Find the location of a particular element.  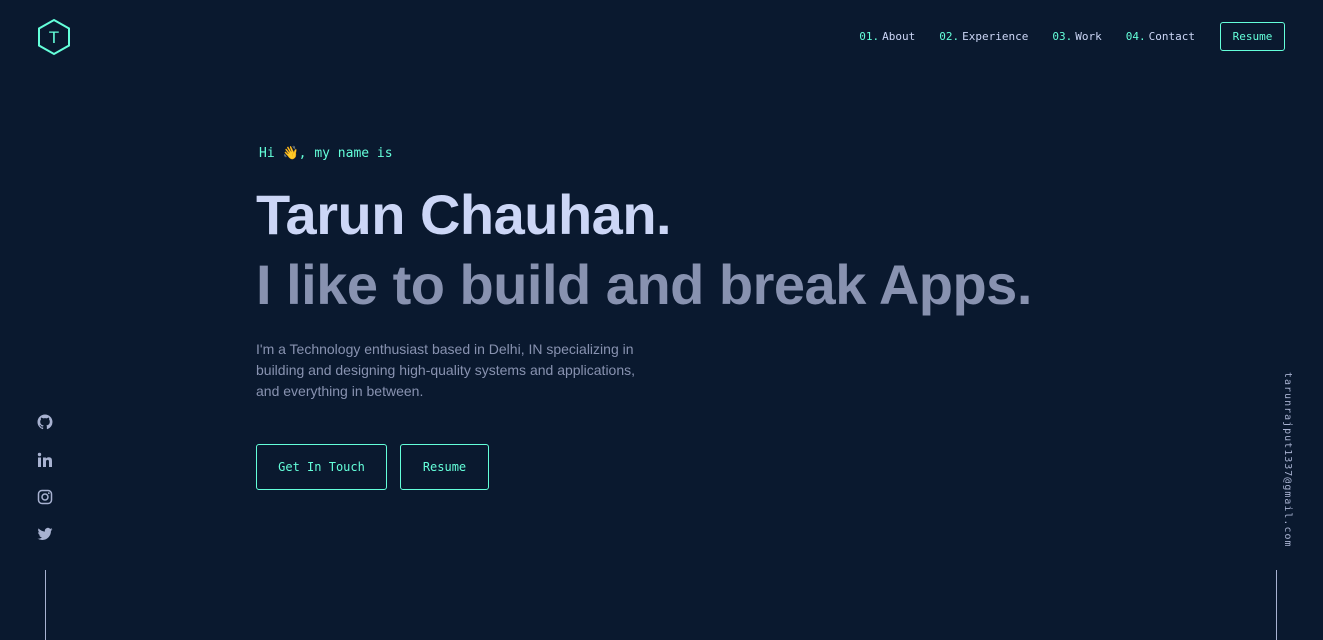

nav-item-experience: 02. Experience is located at coordinates (983, 36).